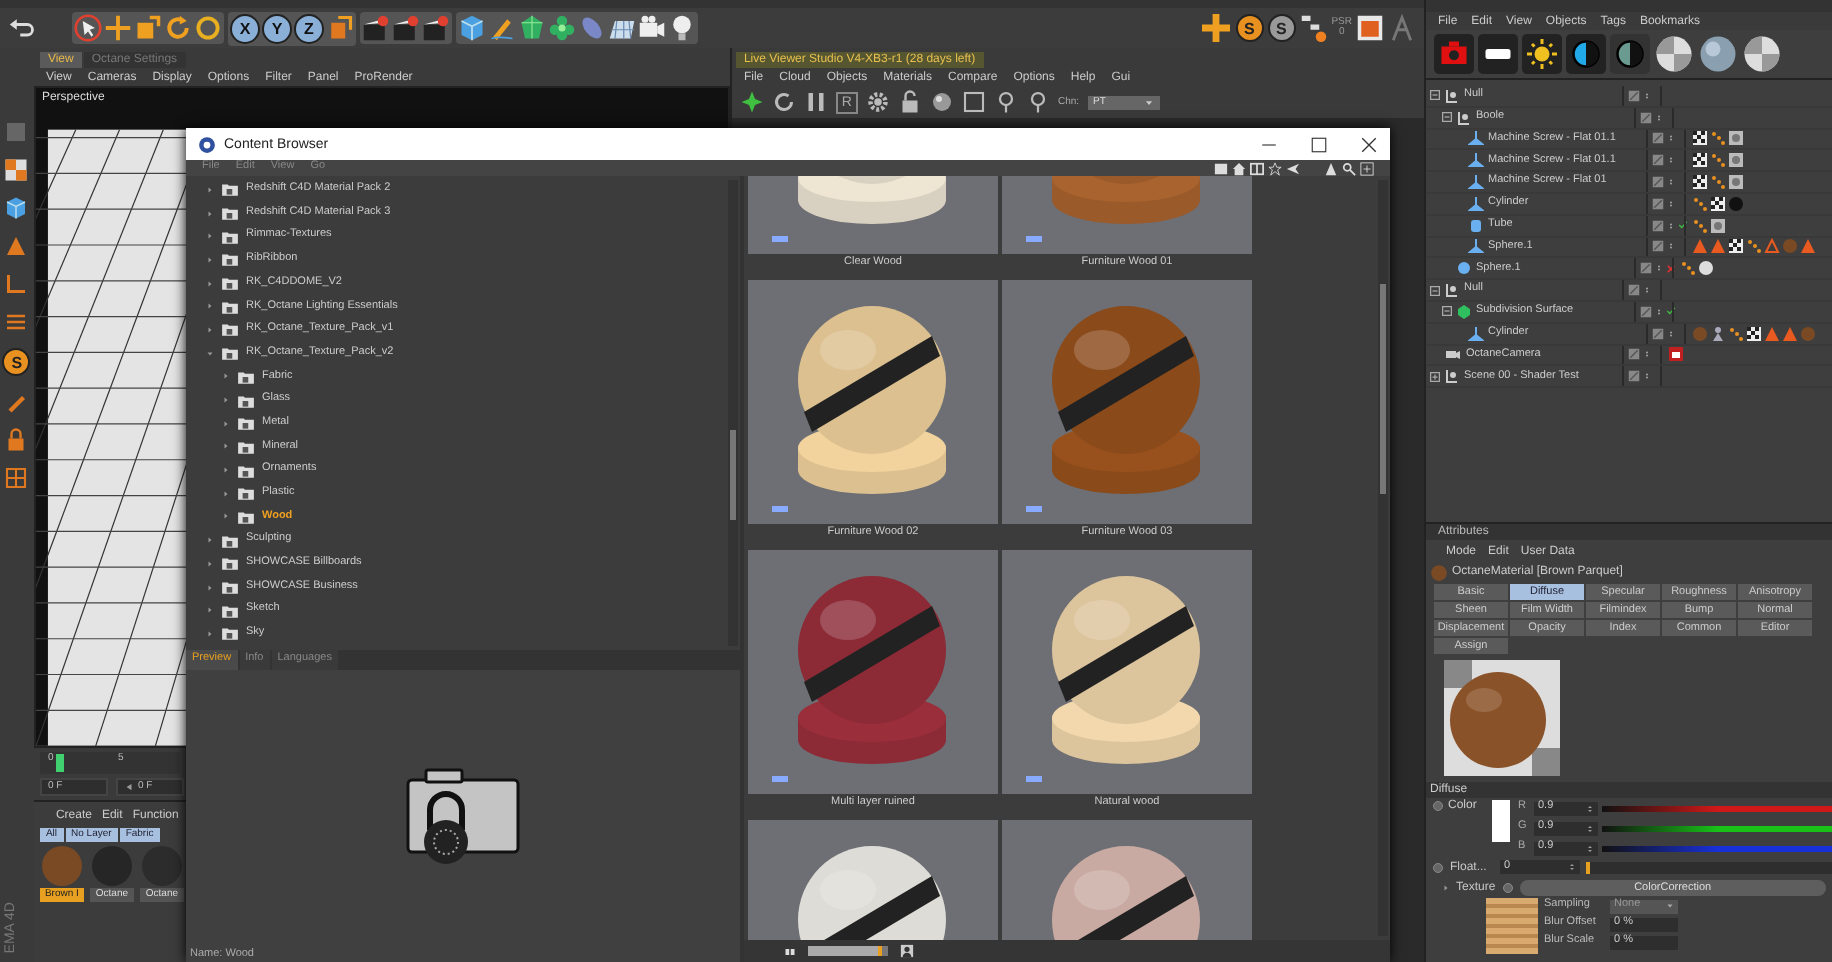 The height and width of the screenshot is (962, 1832). Describe the element at coordinates (1349, 168) in the screenshot. I see `search-icon` at that location.